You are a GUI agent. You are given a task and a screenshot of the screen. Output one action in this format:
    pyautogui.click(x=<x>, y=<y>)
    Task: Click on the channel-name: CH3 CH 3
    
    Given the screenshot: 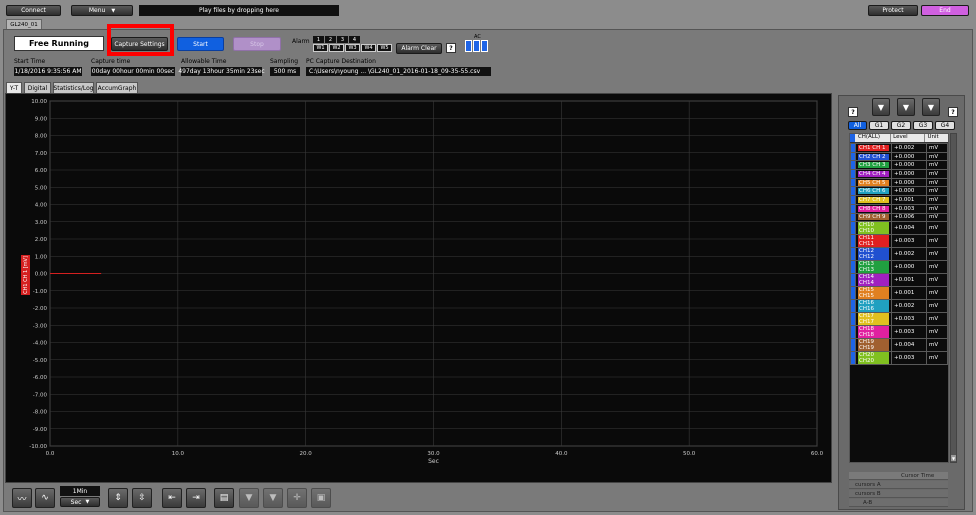 What is the action you would take?
    pyautogui.click(x=873, y=165)
    